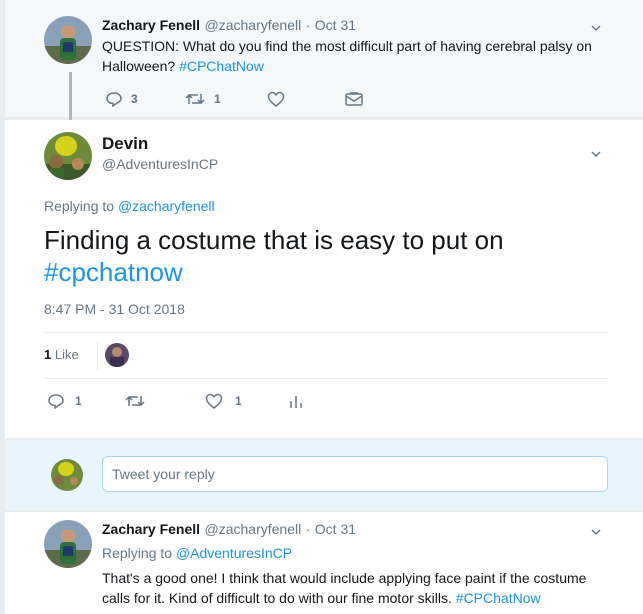 This screenshot has height=614, width=643. Describe the element at coordinates (234, 553) in the screenshot. I see `replying-to-handle: @AdventuresInCP` at that location.